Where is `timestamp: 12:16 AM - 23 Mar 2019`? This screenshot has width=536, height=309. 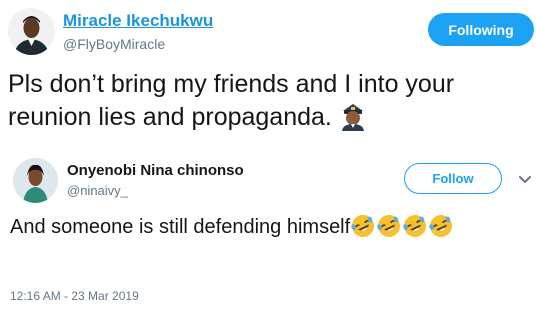
timestamp: 12:16 AM - 23 Mar 2019 is located at coordinates (74, 296).